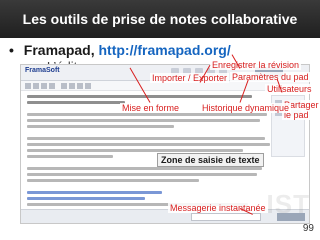 The height and width of the screenshot is (240, 320). I want to click on callout-historique-dynamique: Historique dynamique, so click(246, 108).